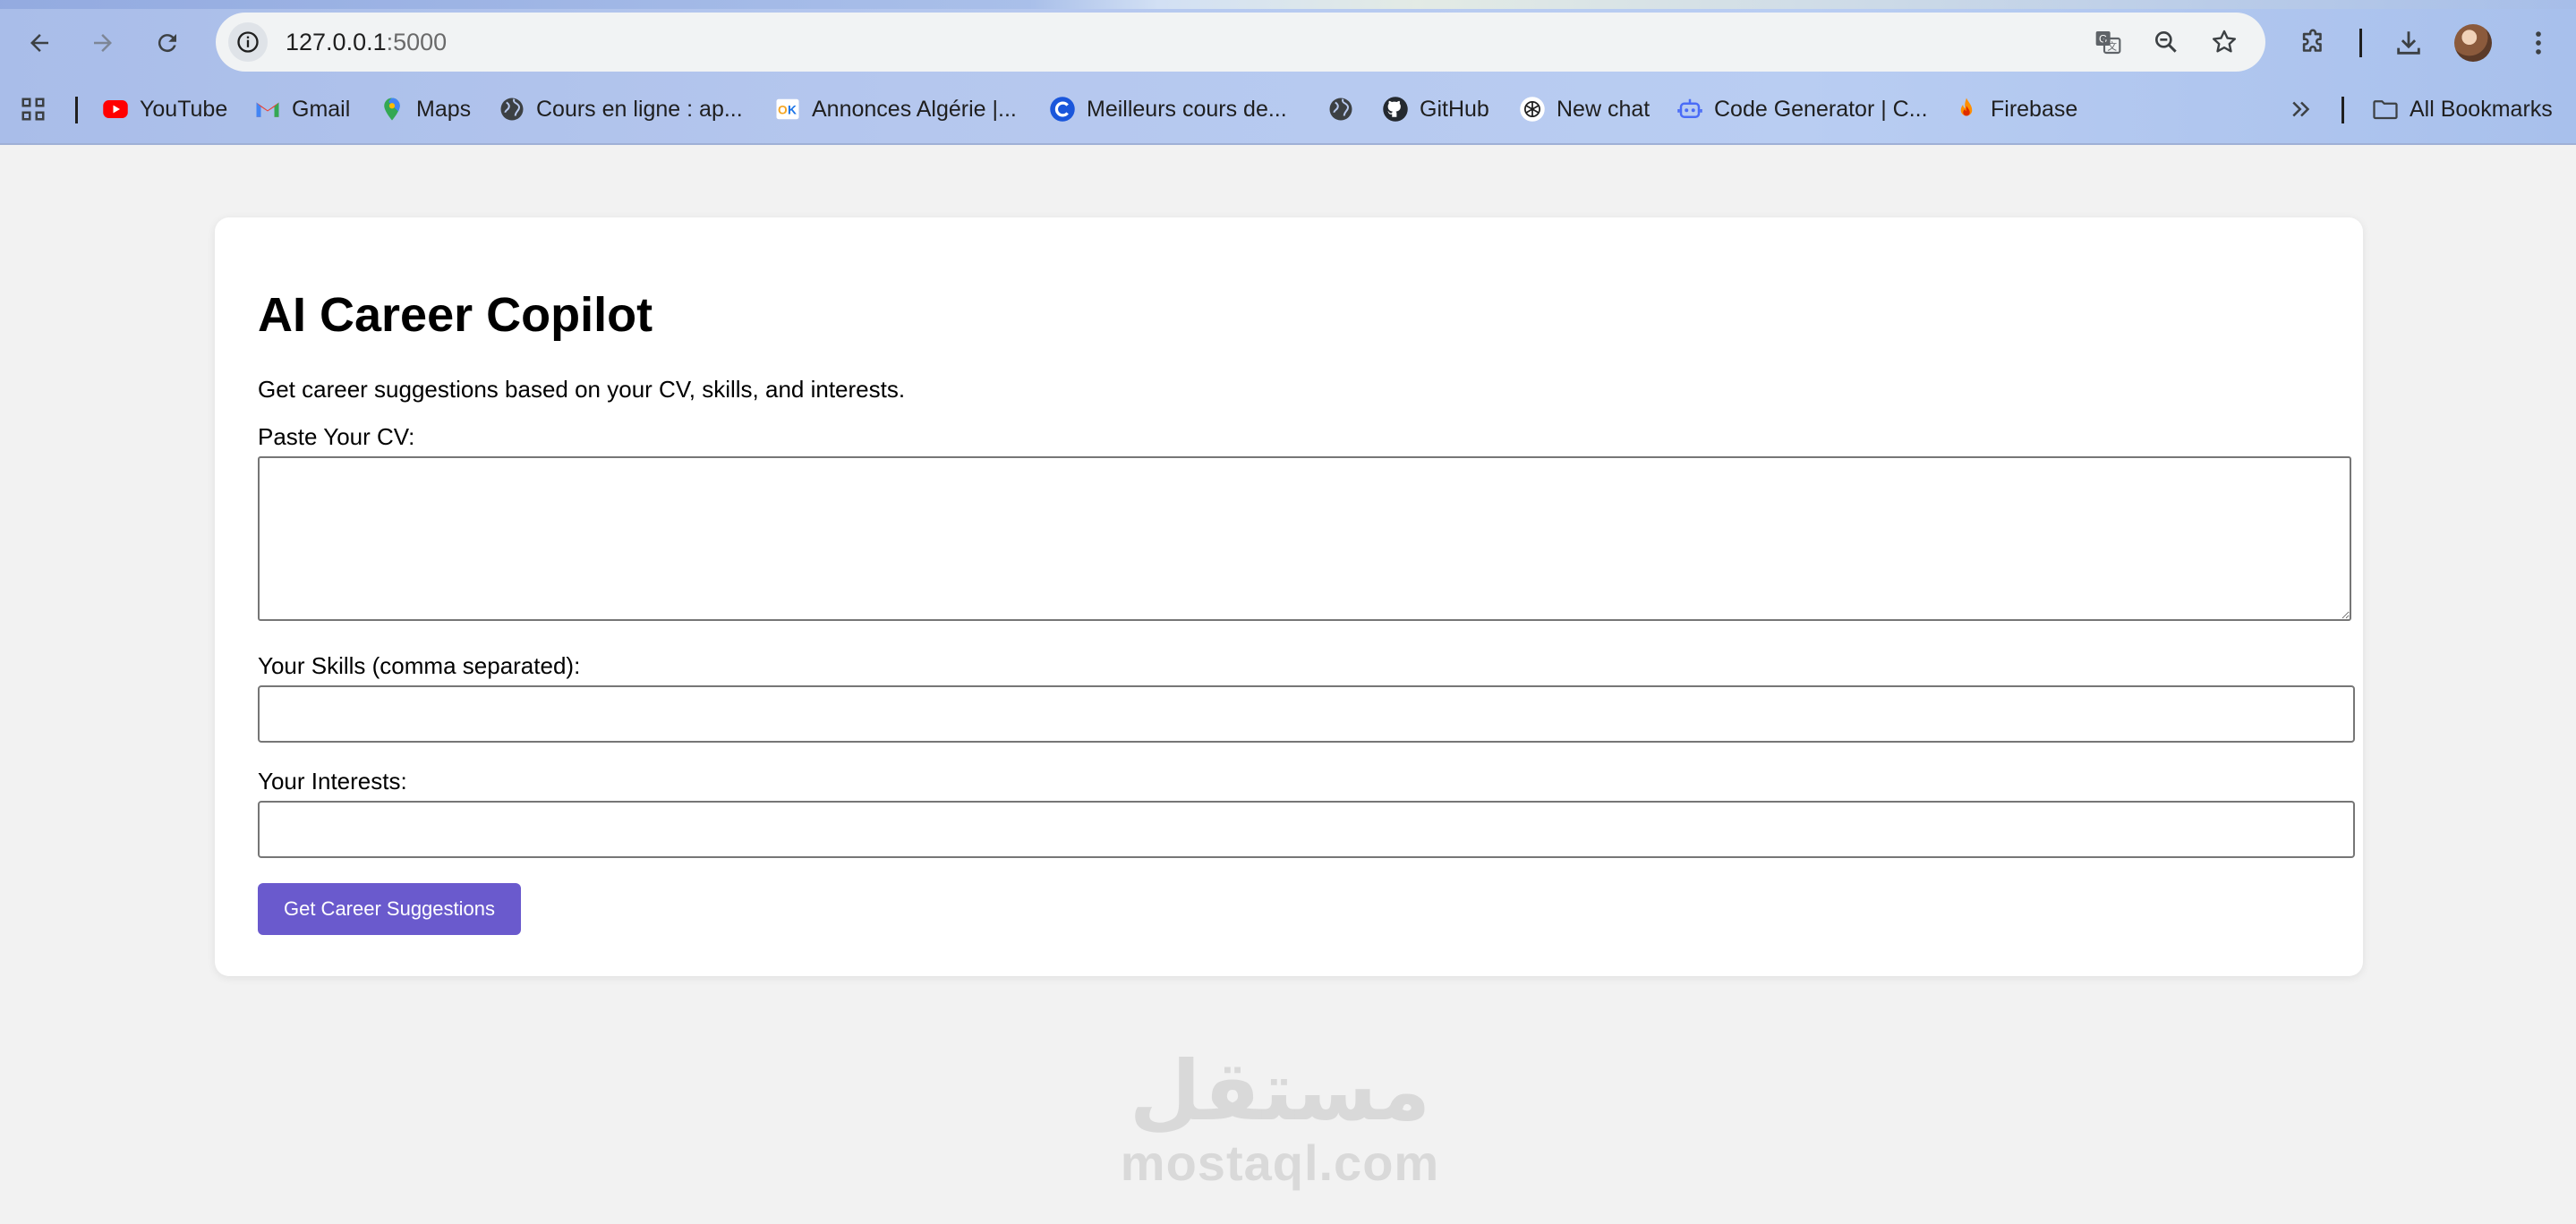 The image size is (2576, 1224). I want to click on openai-icon, so click(1532, 110).